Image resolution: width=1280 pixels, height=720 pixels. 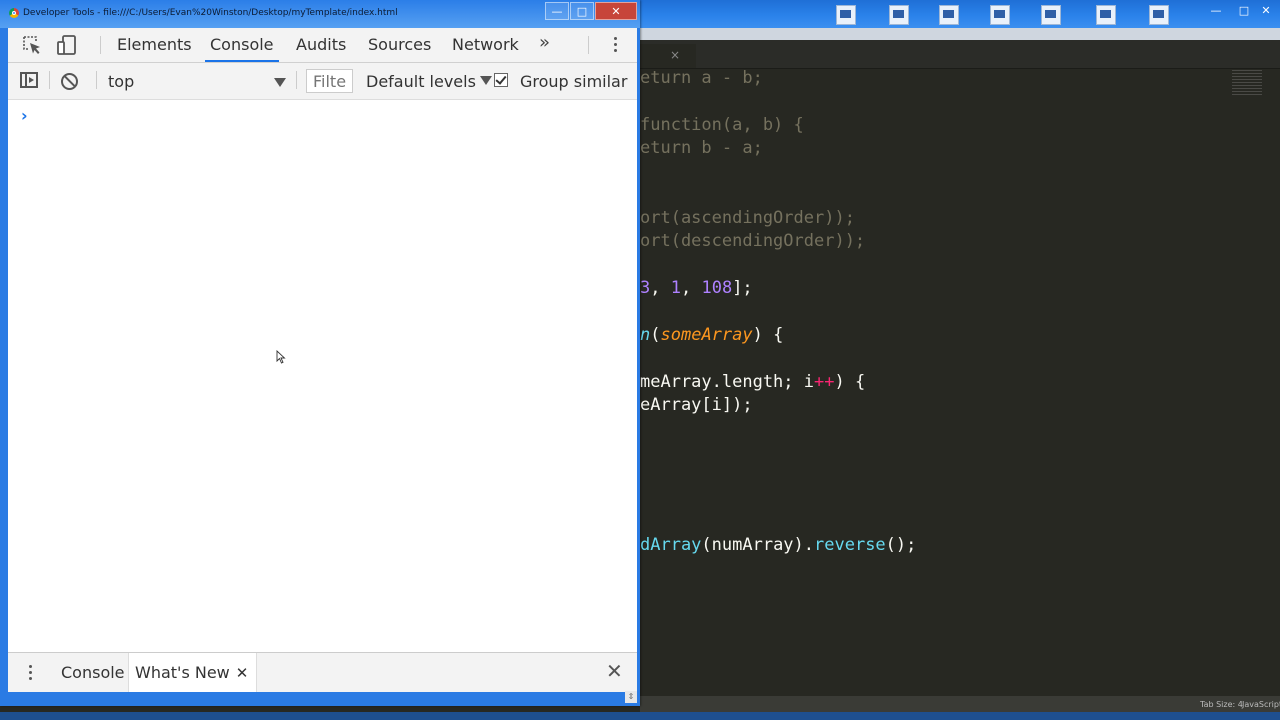 What do you see at coordinates (640, 716) in the screenshot?
I see `taskbar` at bounding box center [640, 716].